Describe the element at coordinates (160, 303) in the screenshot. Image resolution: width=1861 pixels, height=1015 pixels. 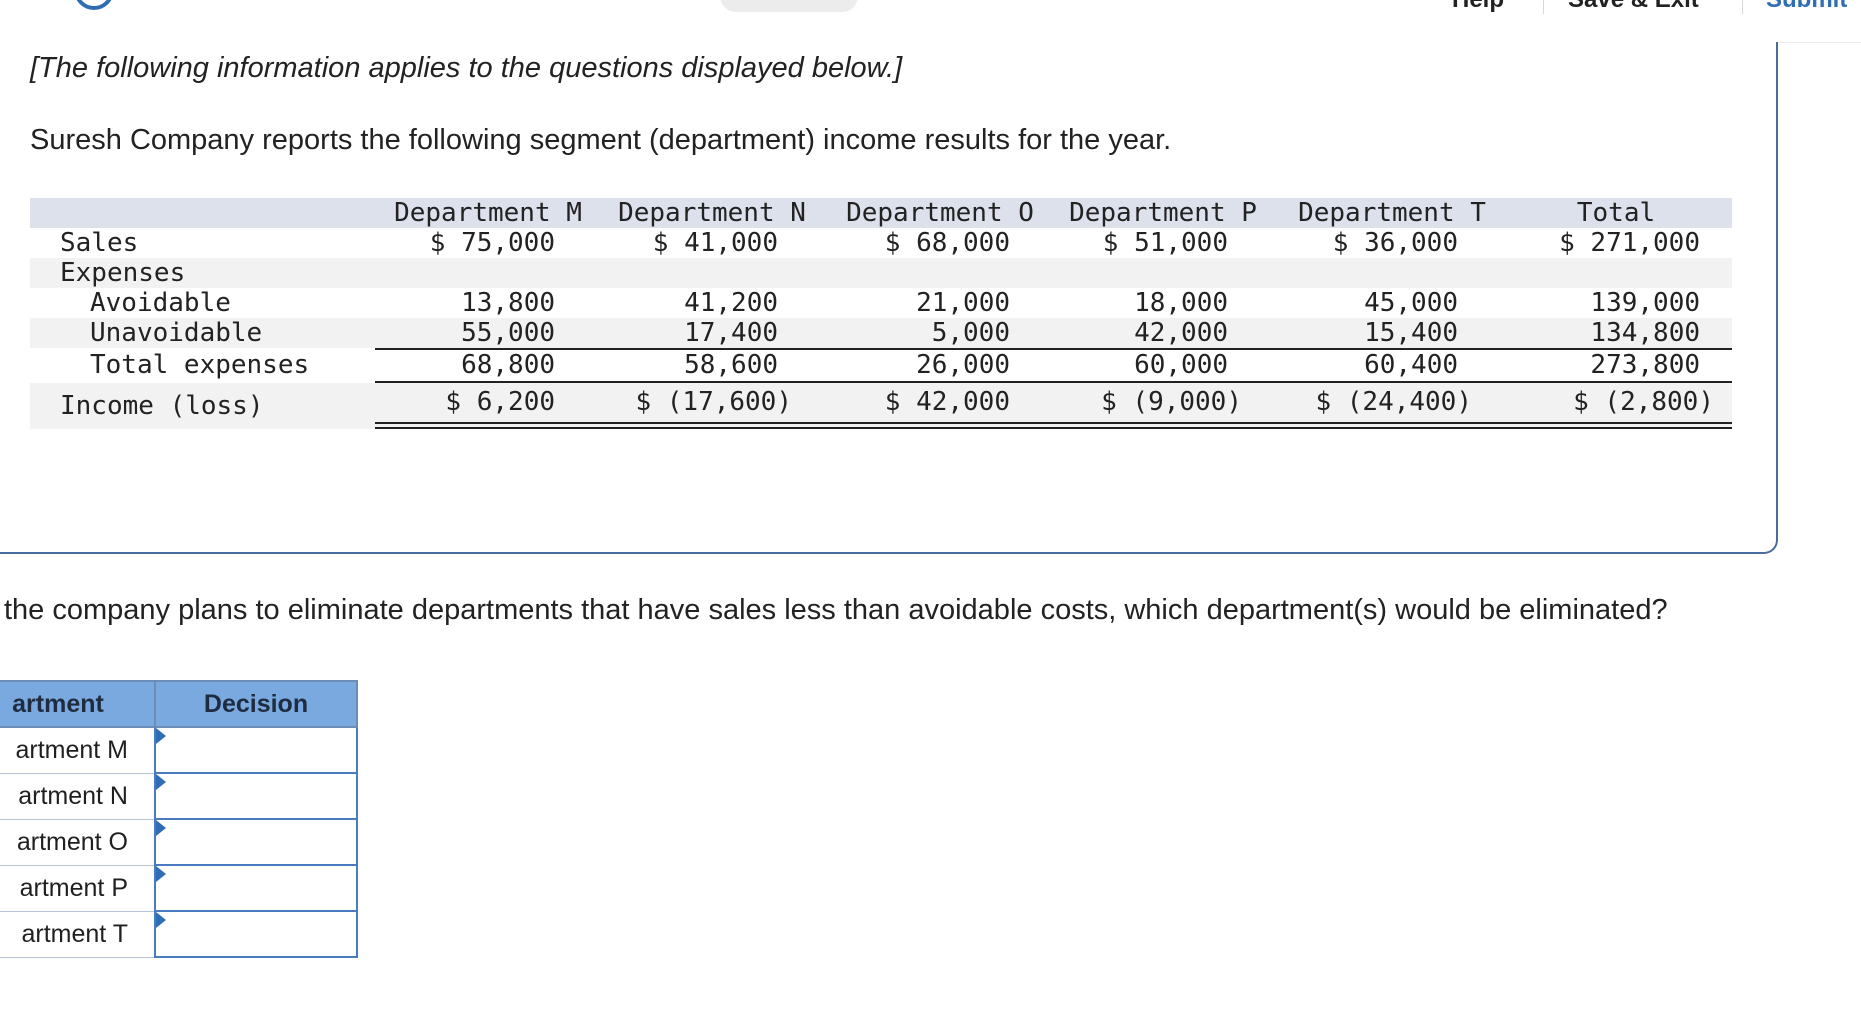
I see `row-label-avoidable: Avoidable` at that location.